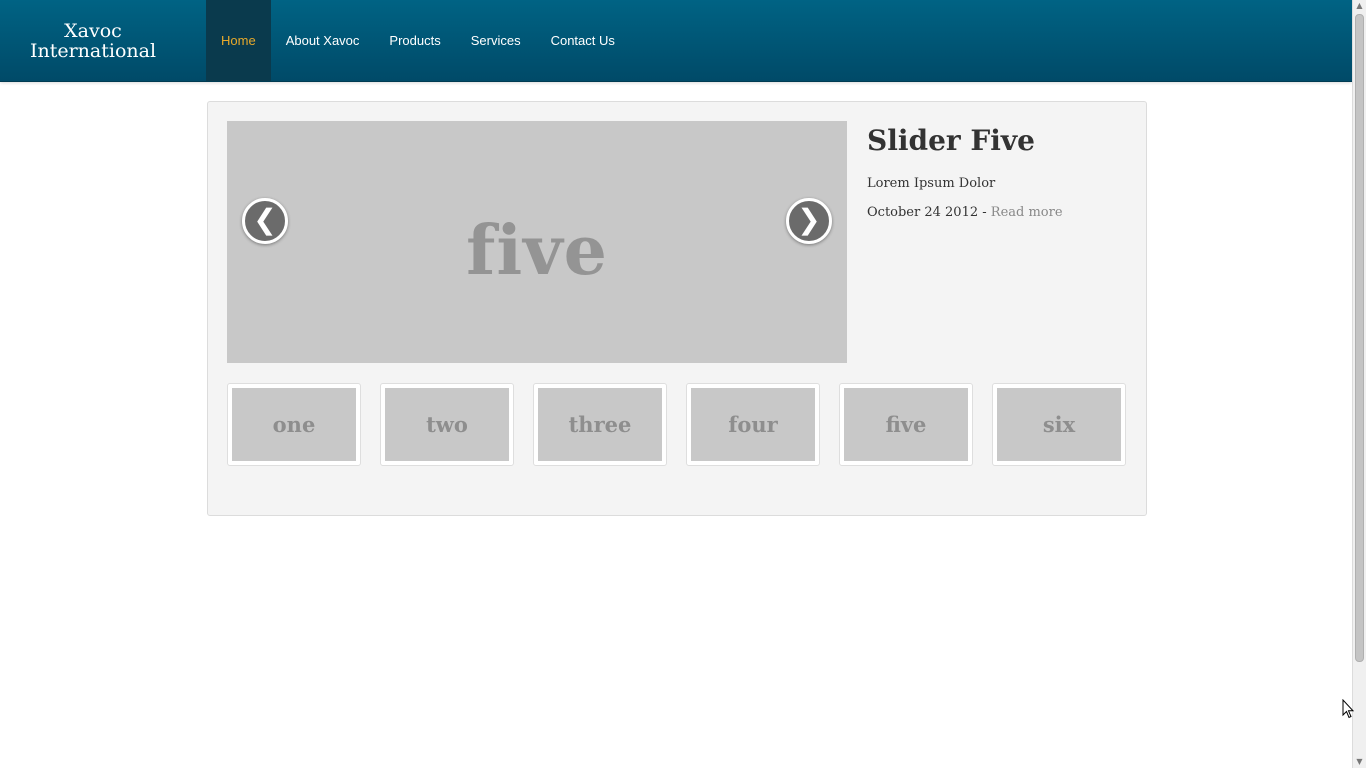 This screenshot has width=1366, height=768. I want to click on thumbnail-label: four, so click(753, 424).